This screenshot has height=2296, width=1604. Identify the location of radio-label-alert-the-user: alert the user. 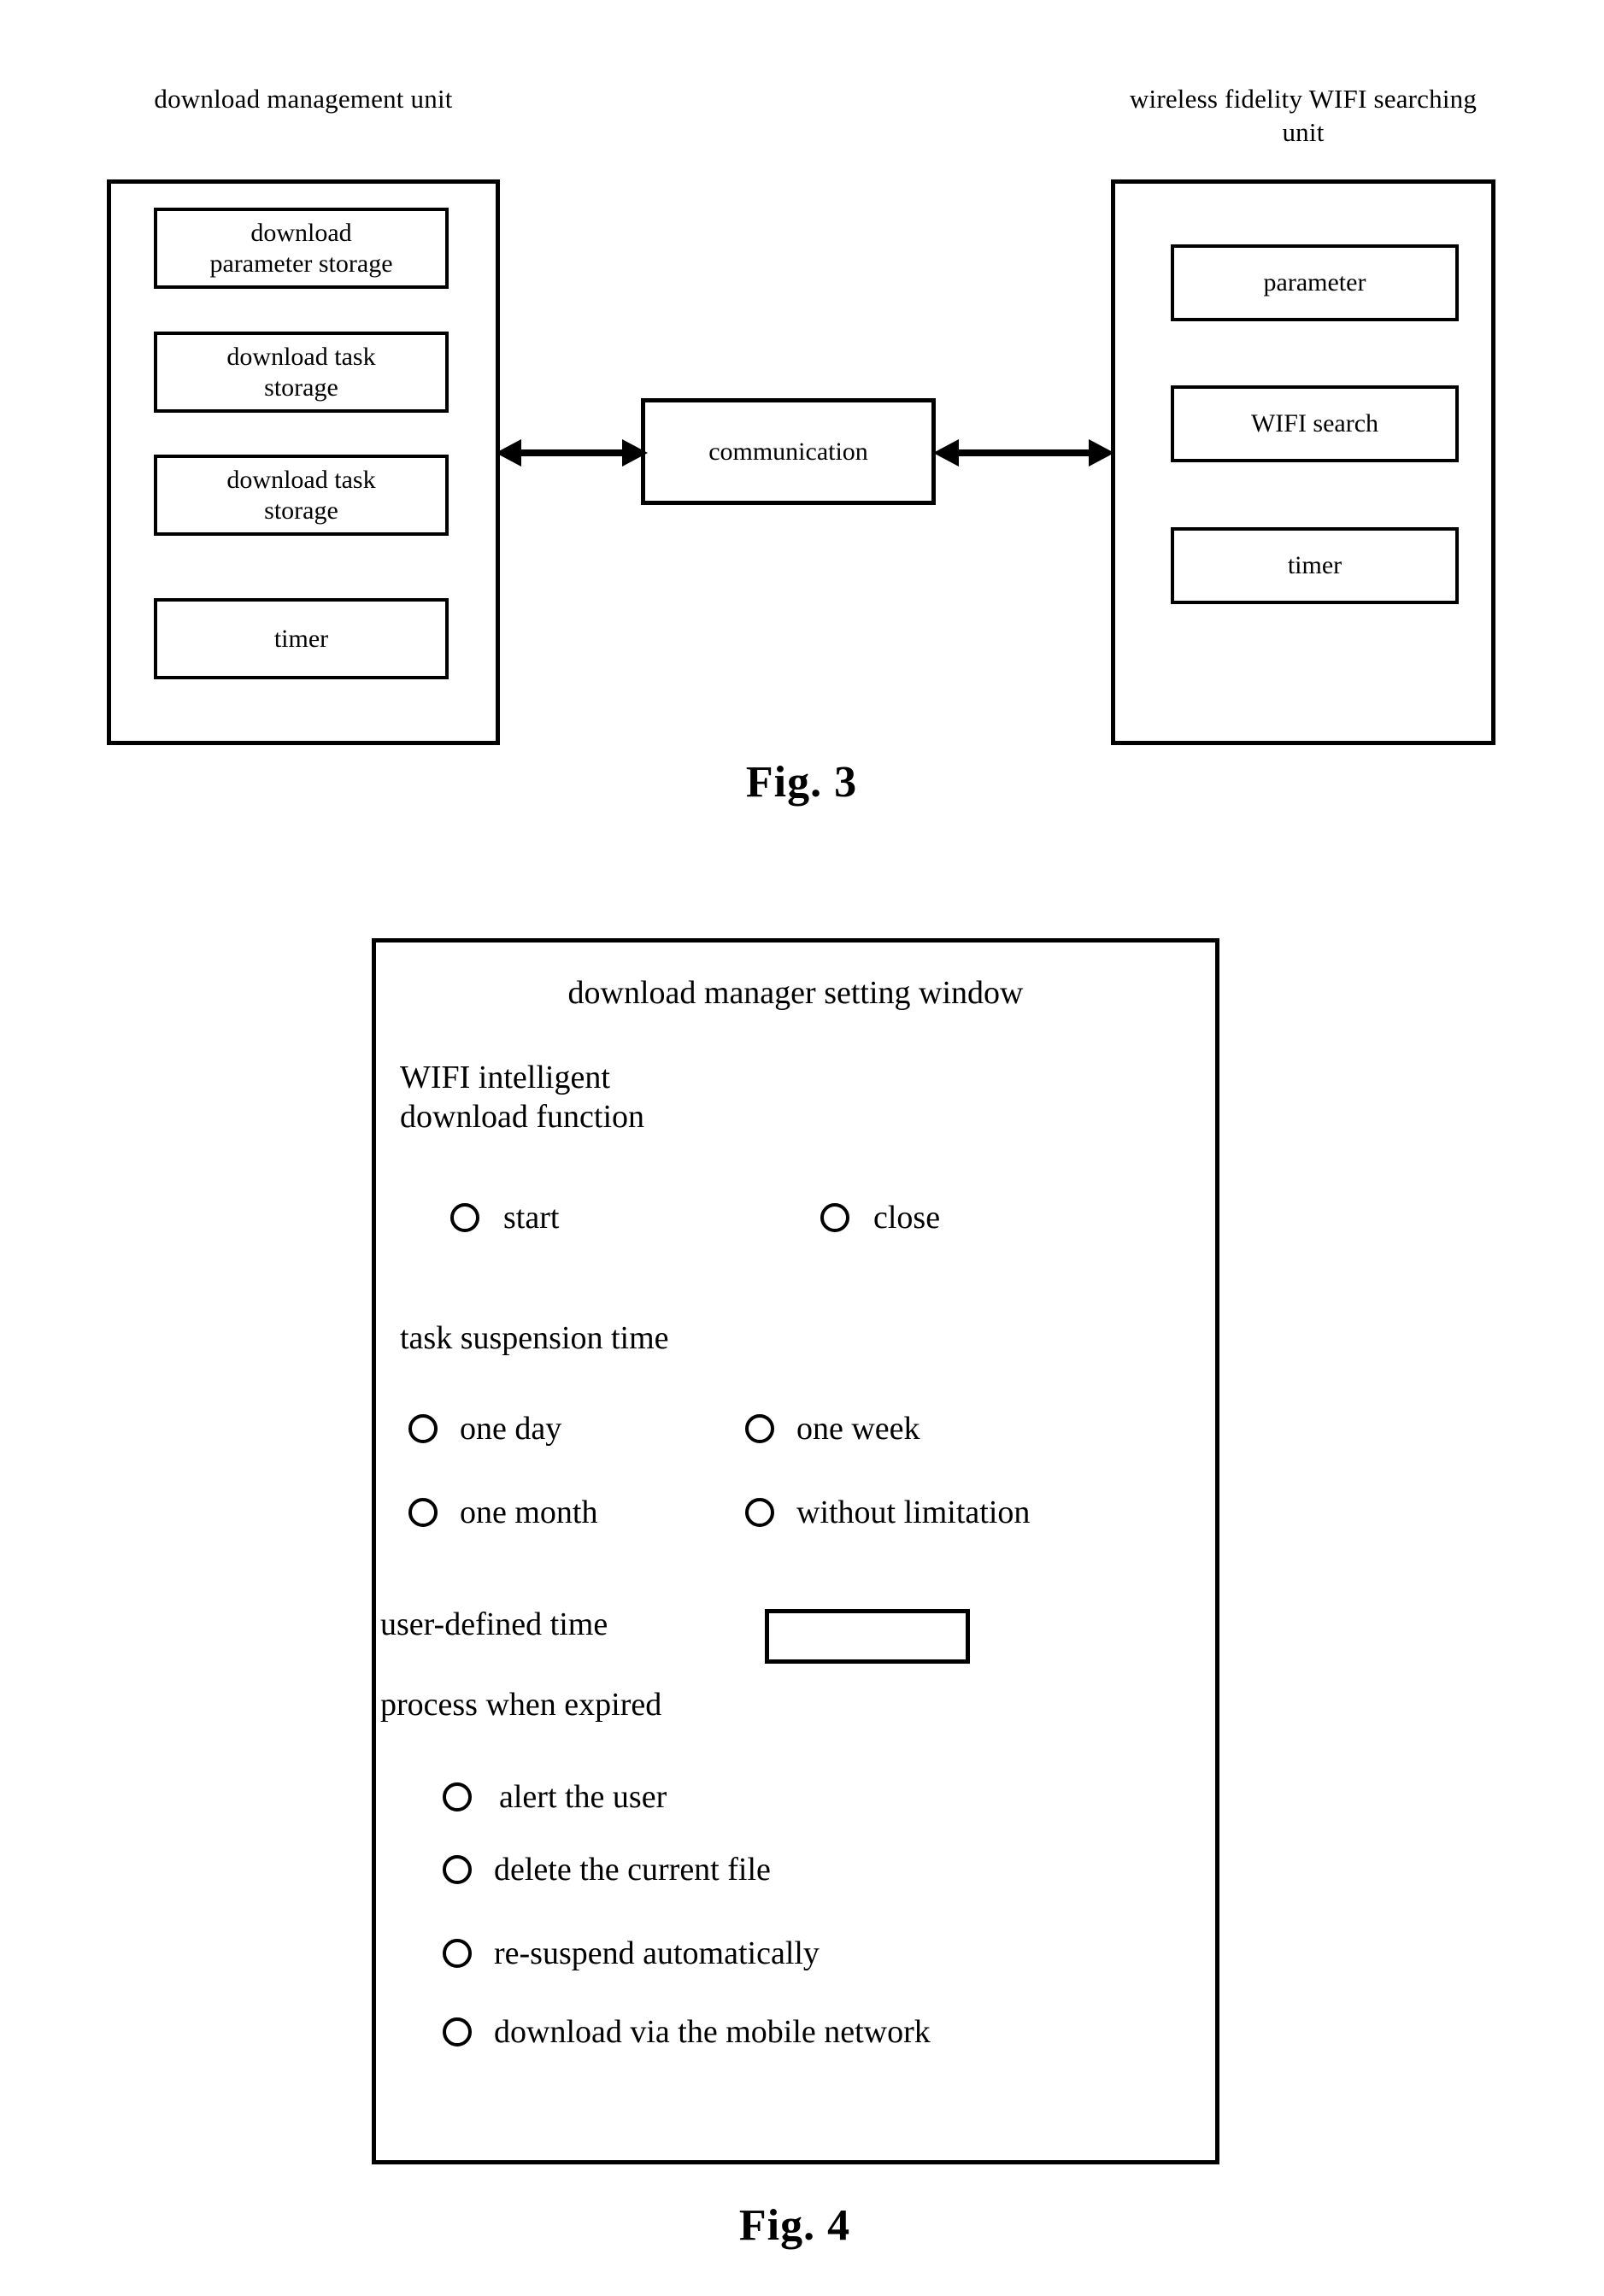
(583, 1797).